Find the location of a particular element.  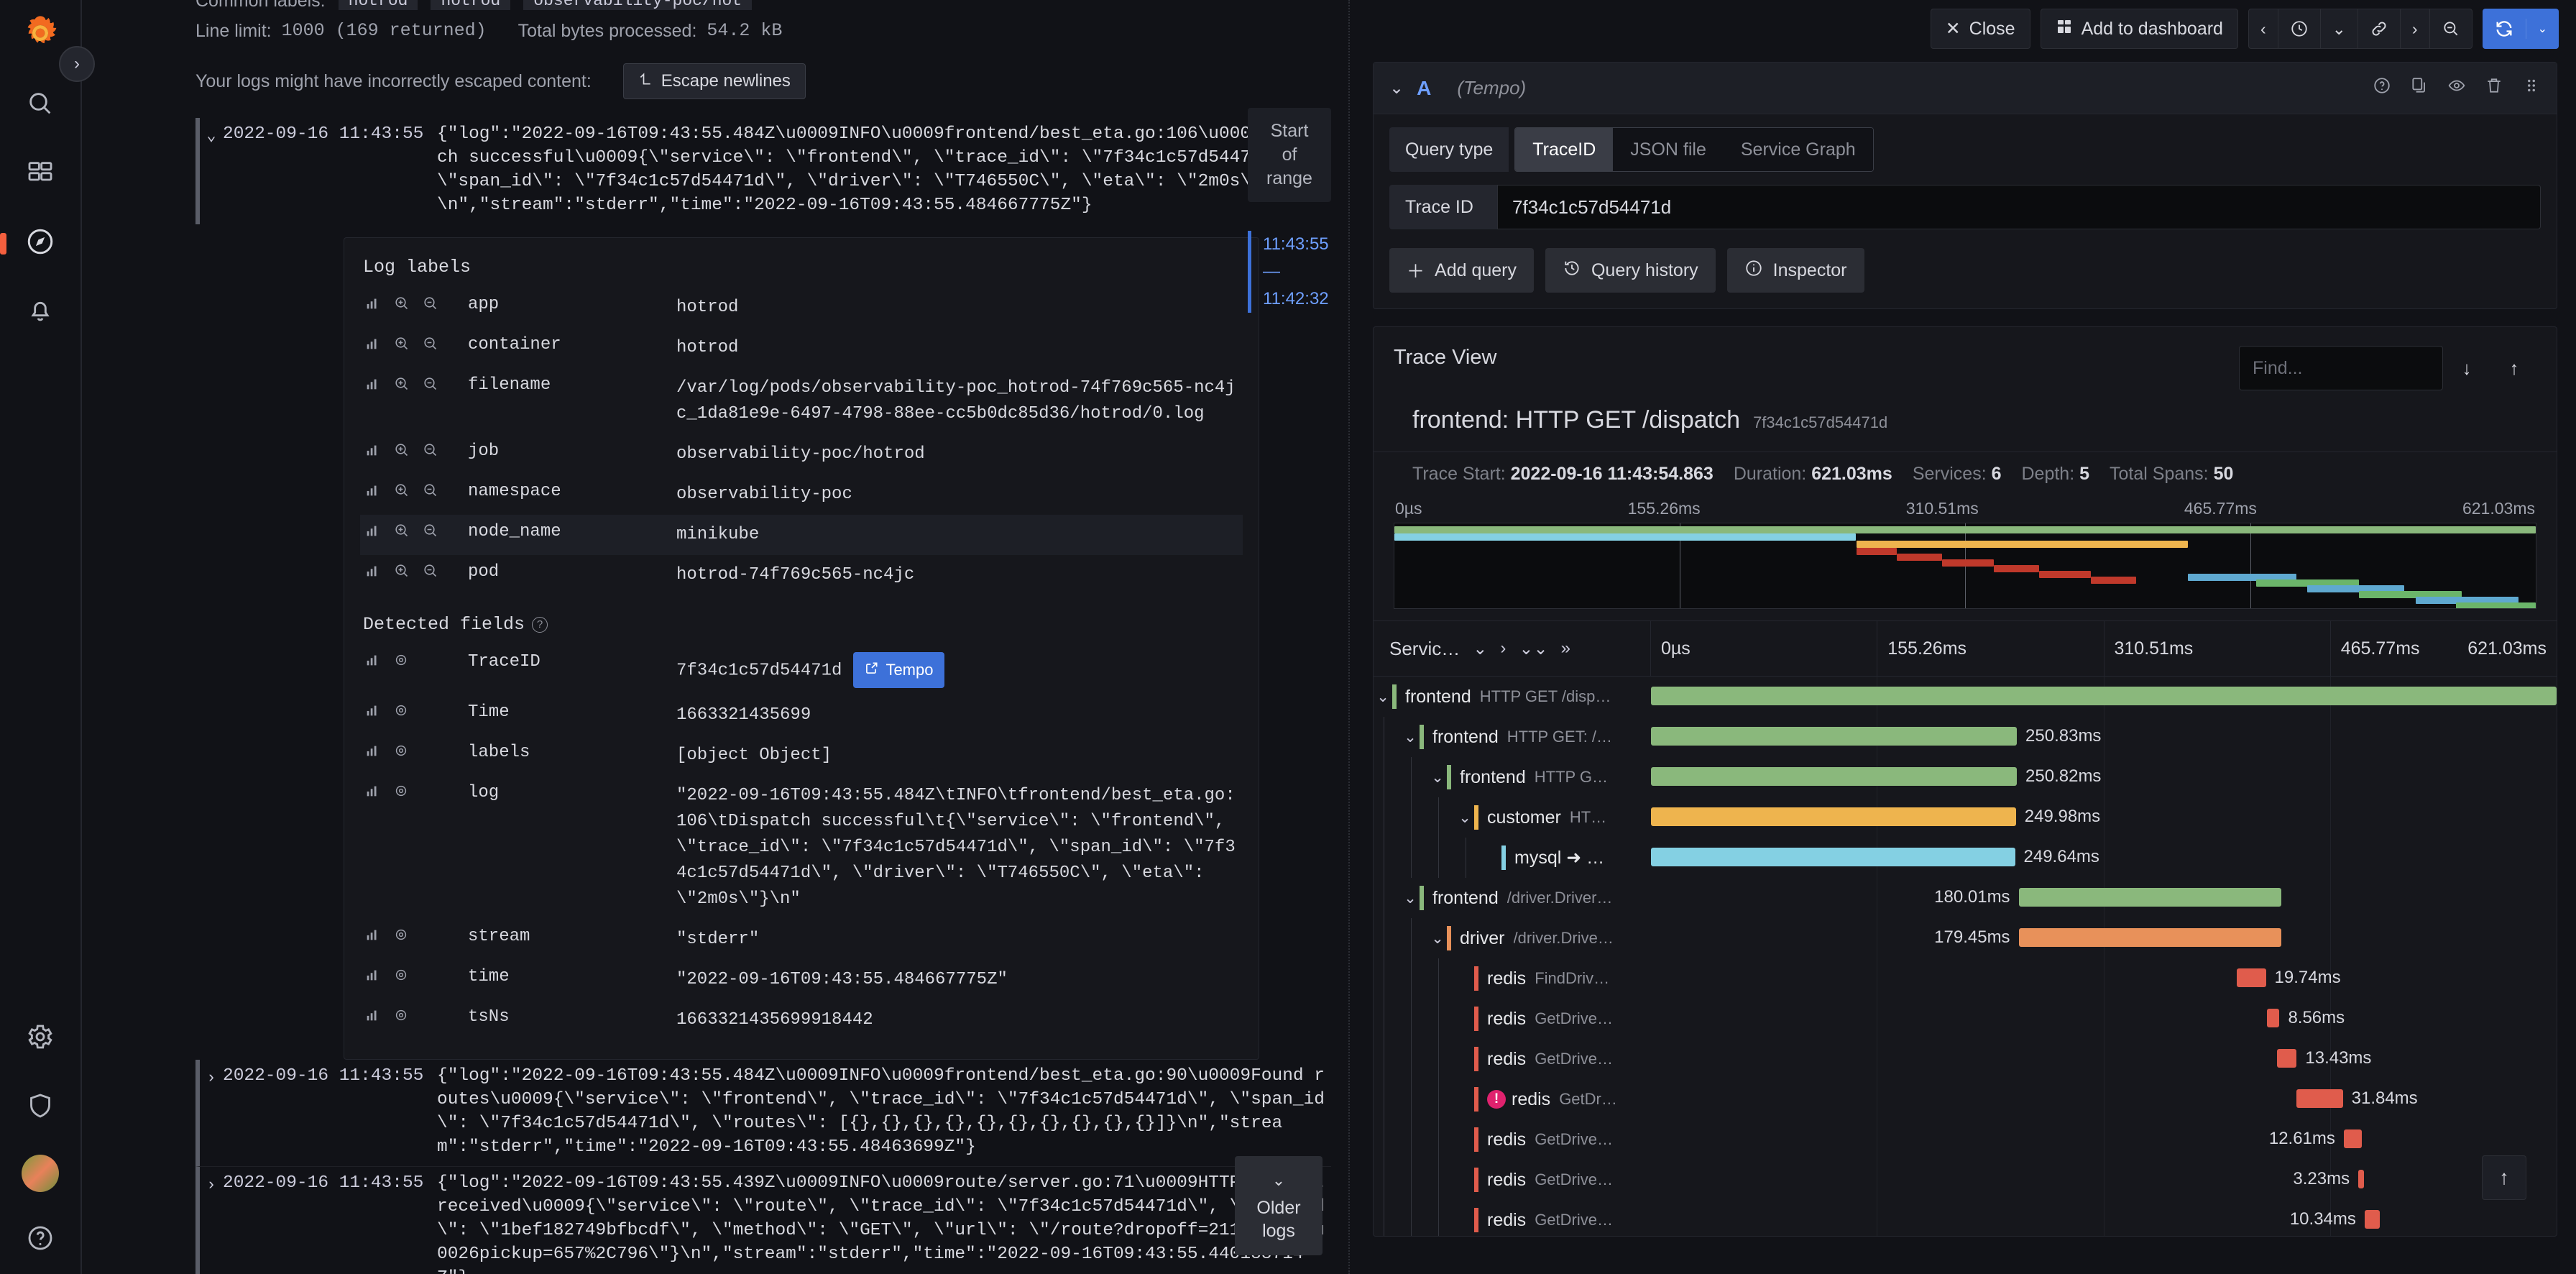

query-history-button: Query history is located at coordinates (1630, 270).